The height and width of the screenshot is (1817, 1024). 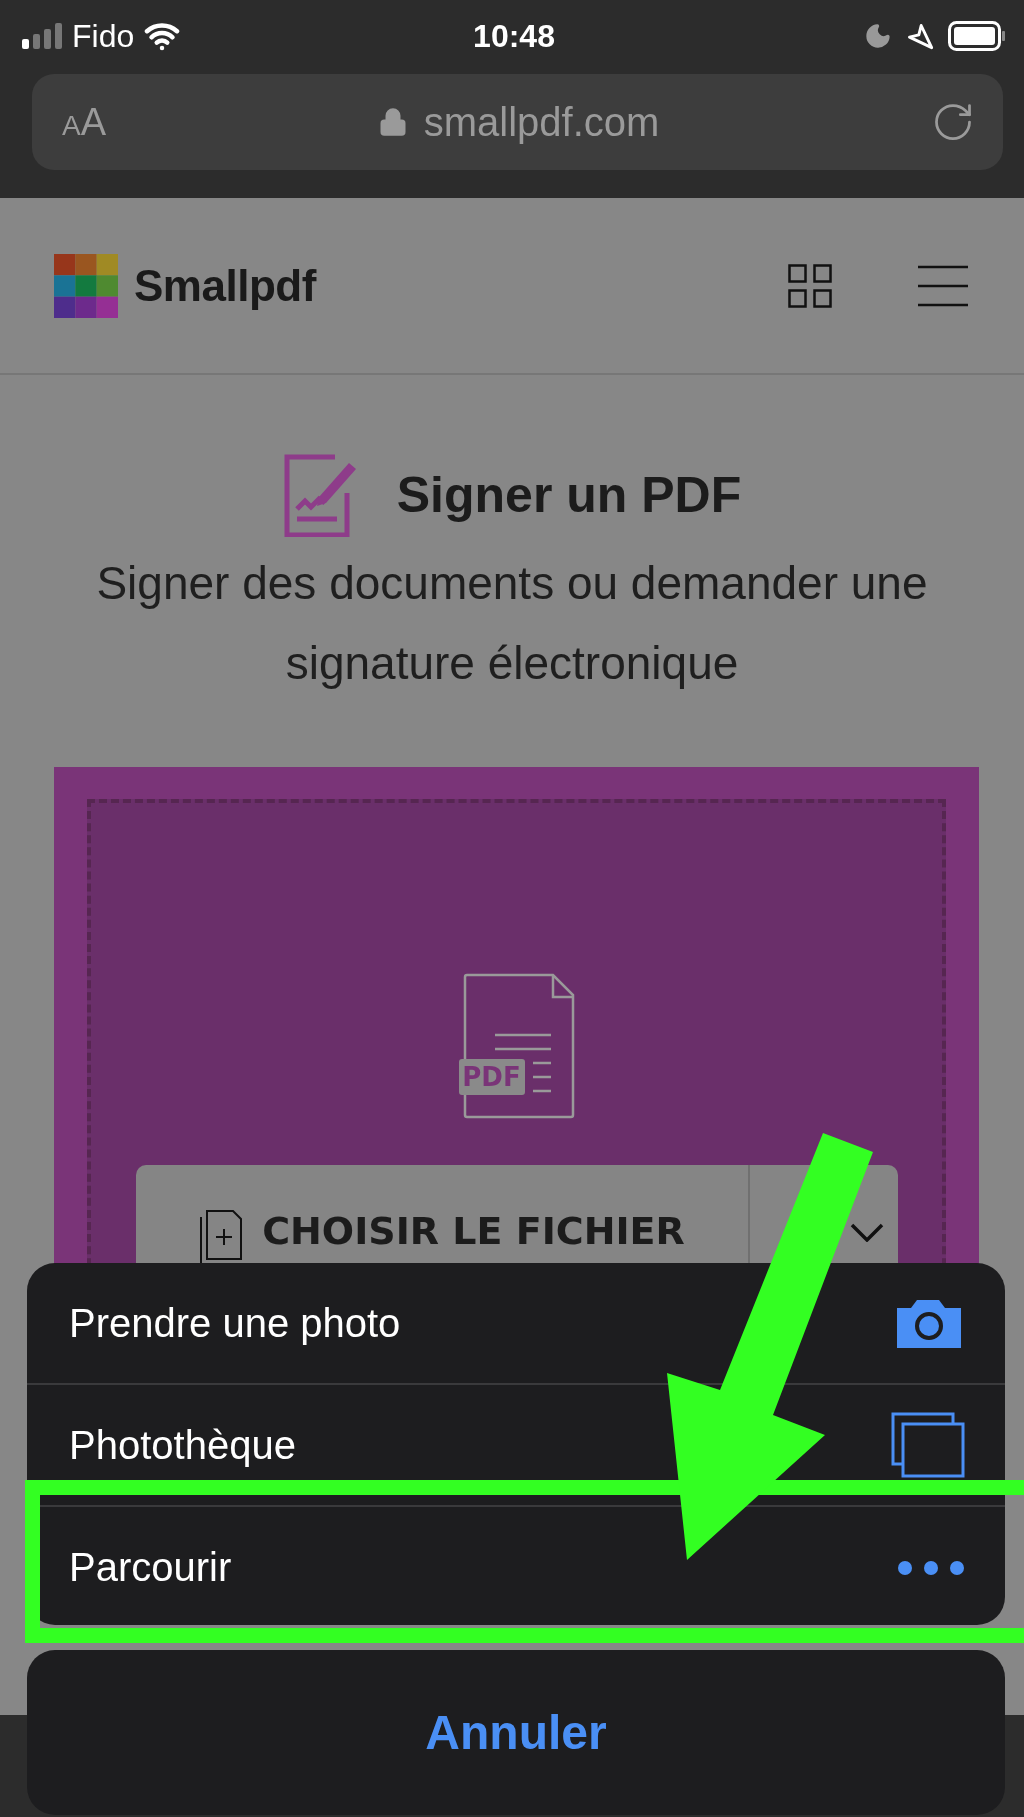 I want to click on sheet-option: Parcourir, so click(x=522, y=1567).